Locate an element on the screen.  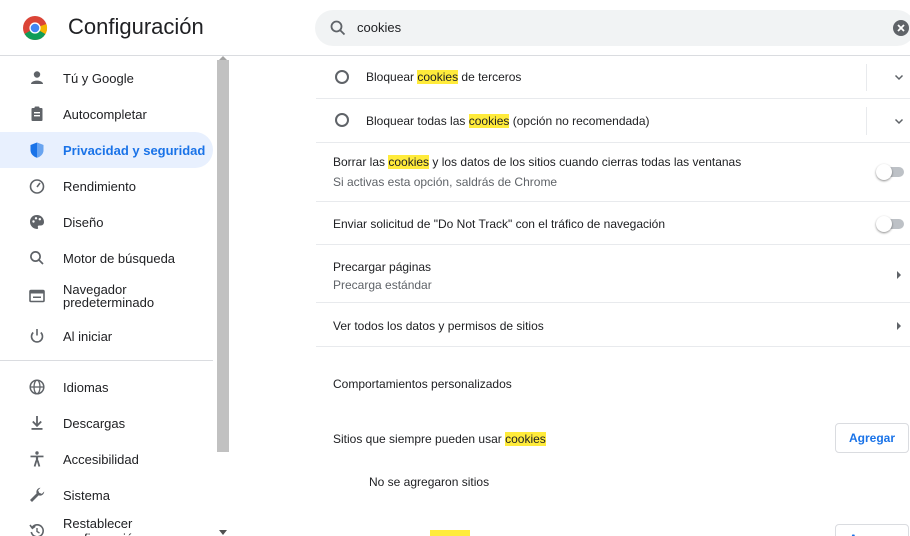
clear-search-icon is located at coordinates (901, 28).